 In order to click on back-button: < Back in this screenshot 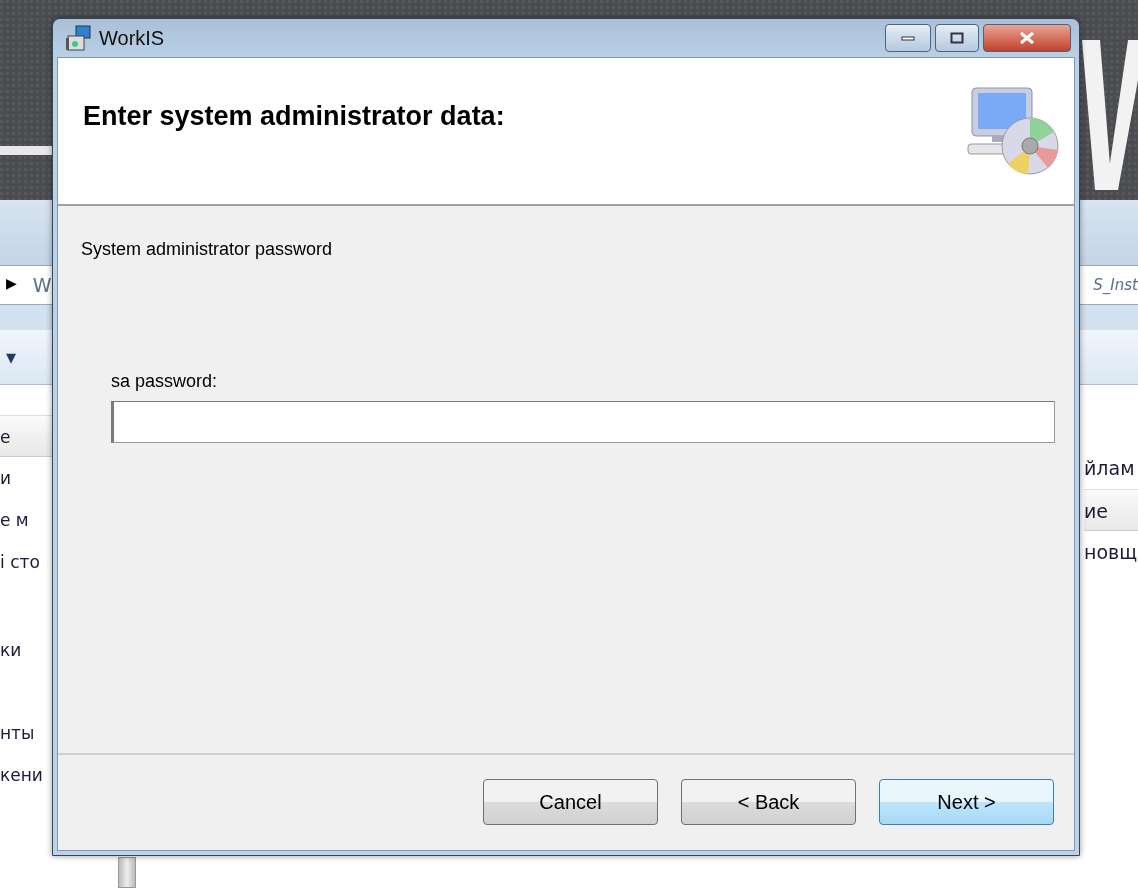, I will do `click(768, 802)`.